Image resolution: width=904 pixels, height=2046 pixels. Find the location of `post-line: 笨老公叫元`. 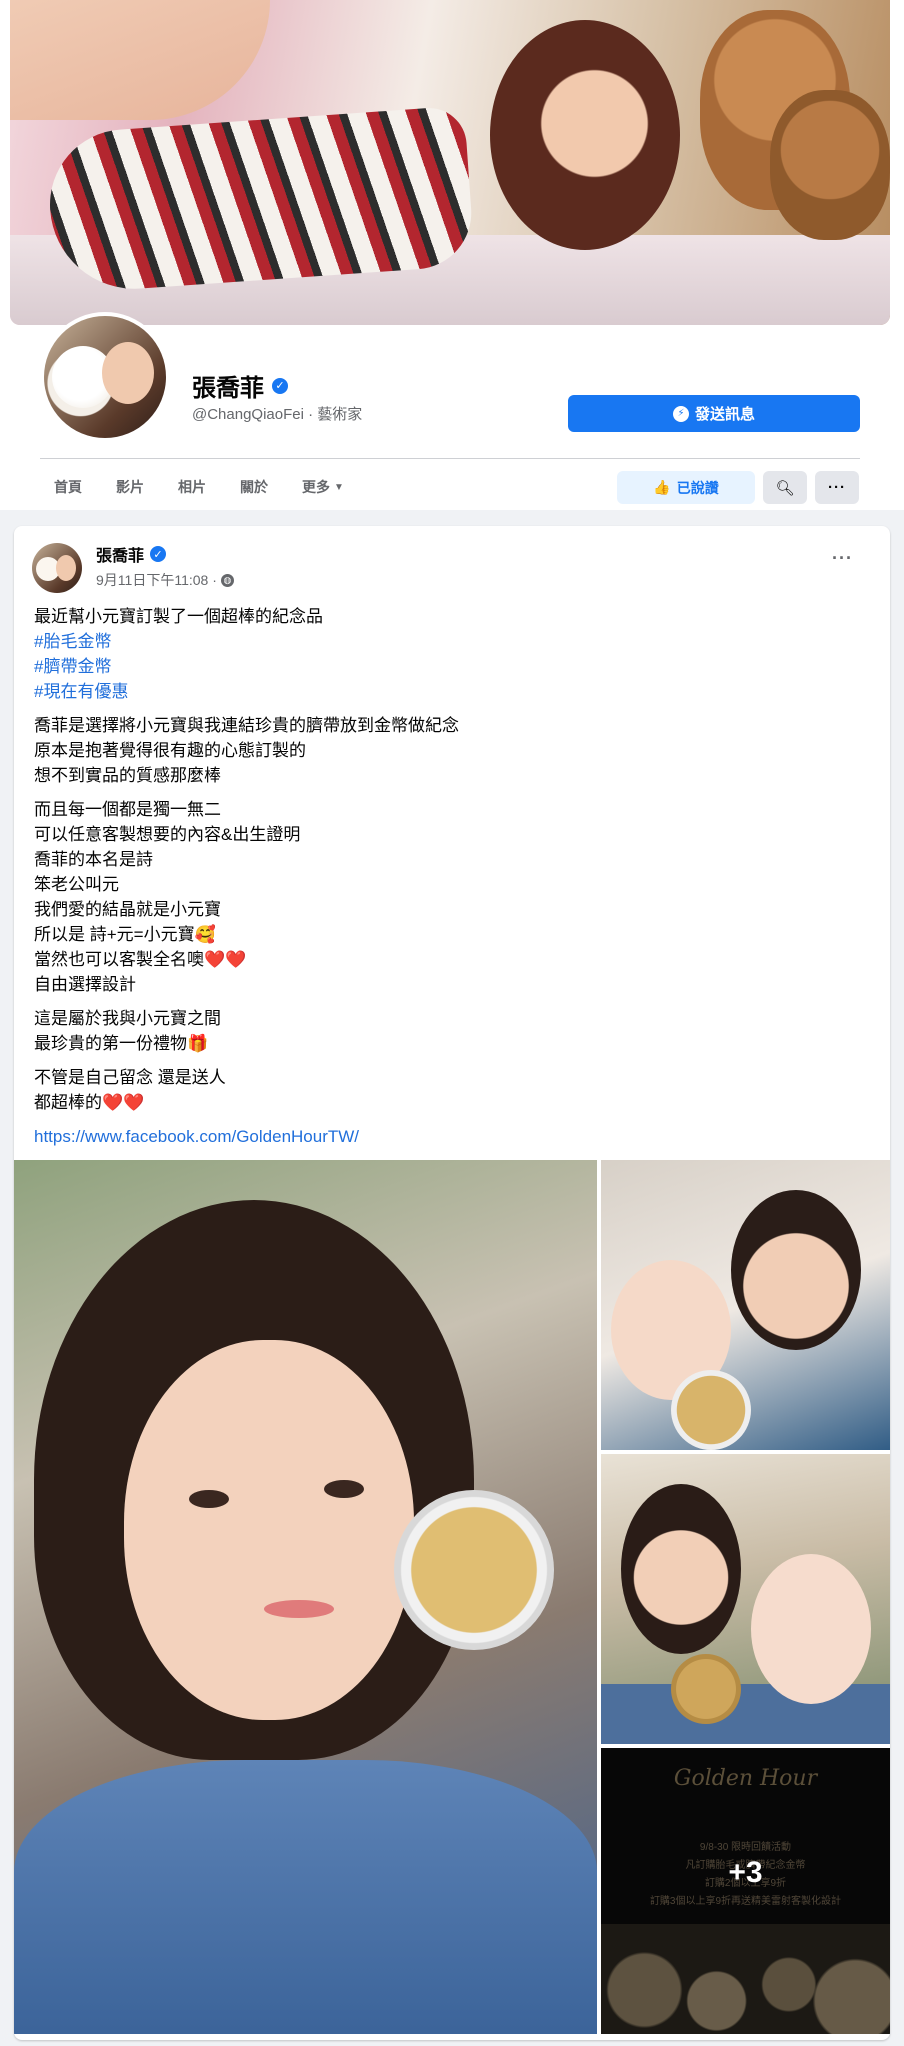

post-line: 笨老公叫元 is located at coordinates (76, 884).